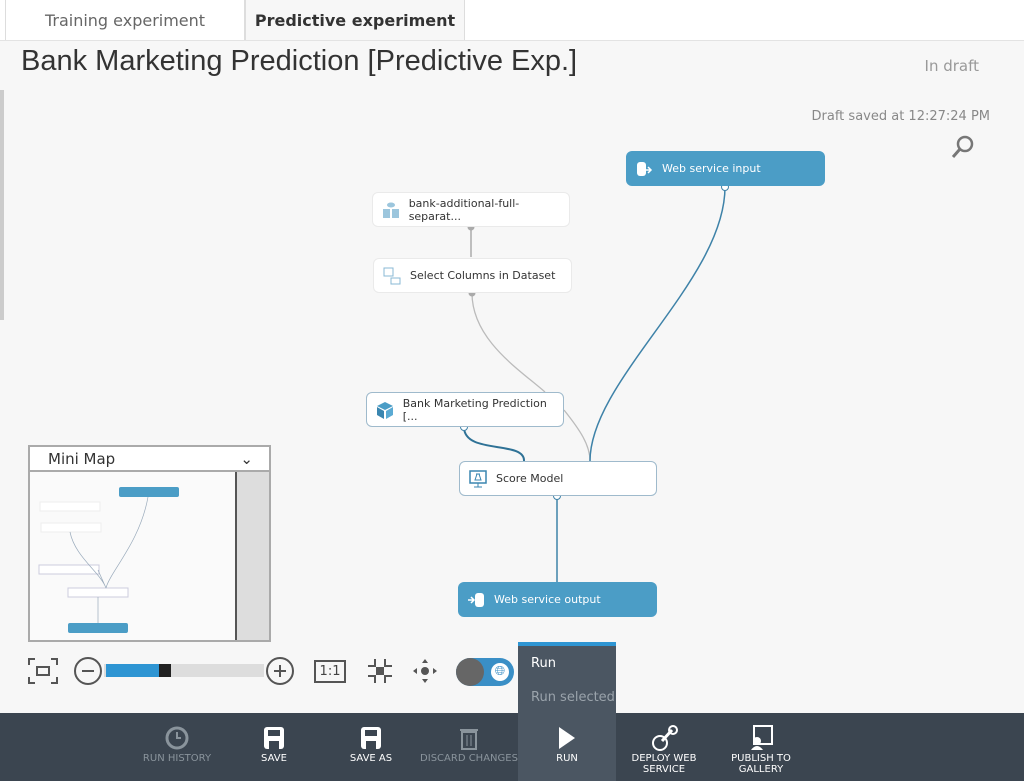 This screenshot has height=781, width=1024. I want to click on run-button: RUN, so click(567, 747).